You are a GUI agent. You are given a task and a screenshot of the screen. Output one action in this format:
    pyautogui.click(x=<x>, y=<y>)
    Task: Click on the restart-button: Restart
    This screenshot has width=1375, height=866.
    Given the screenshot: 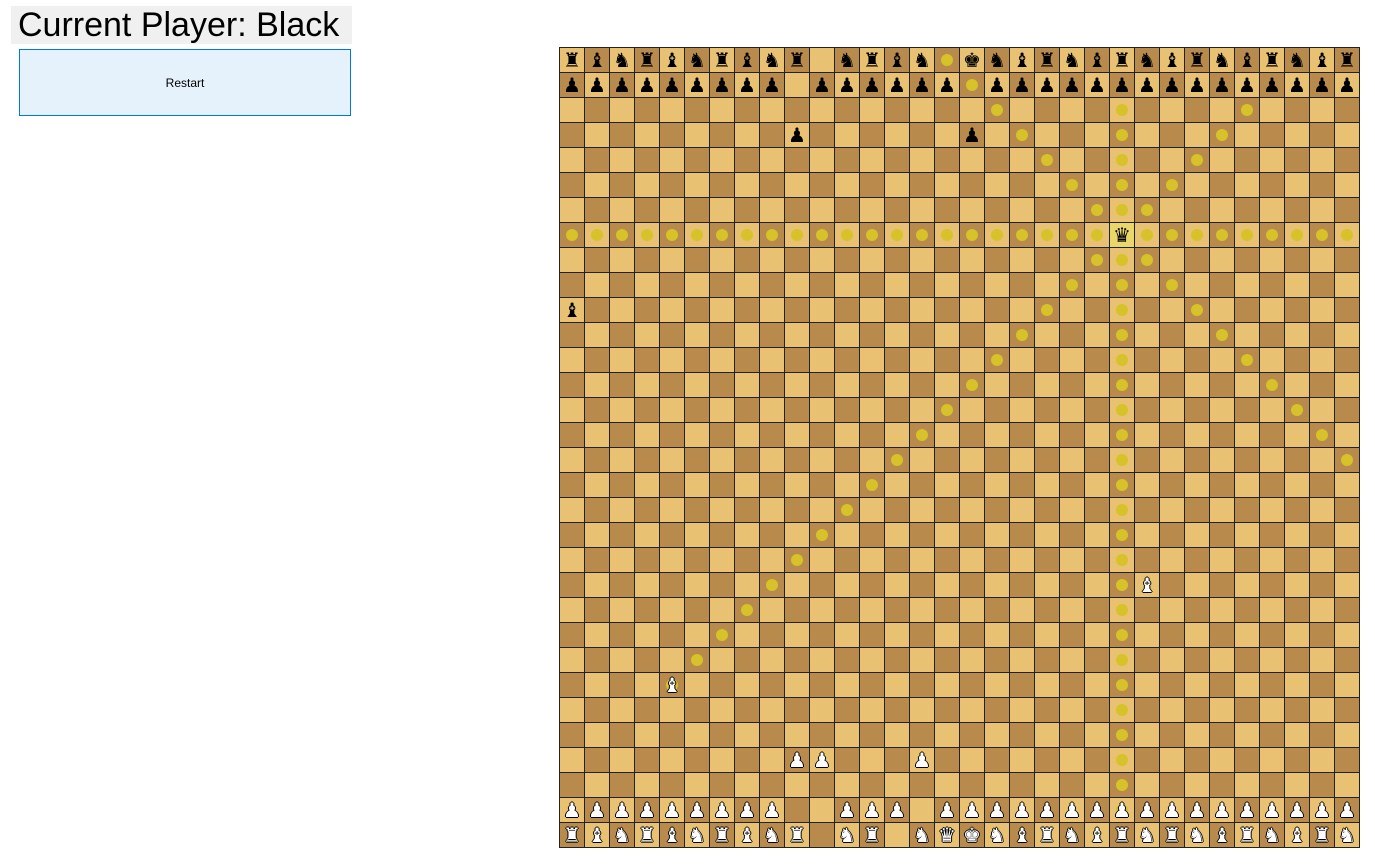 What is the action you would take?
    pyautogui.click(x=185, y=82)
    